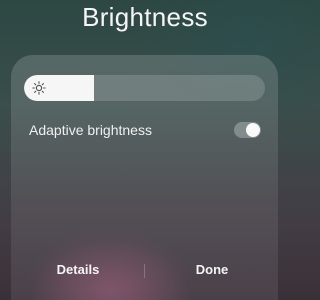  What do you see at coordinates (78, 269) in the screenshot?
I see `details-button: Details` at bounding box center [78, 269].